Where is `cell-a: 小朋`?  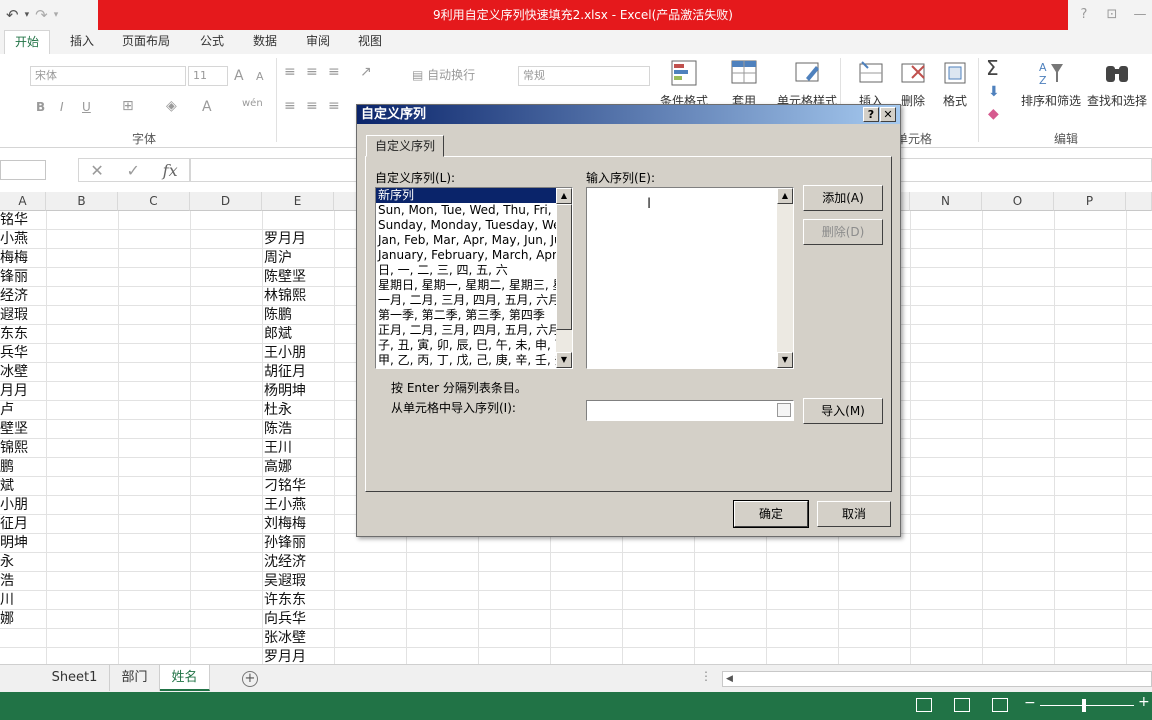
cell-a: 小朋 is located at coordinates (23, 505).